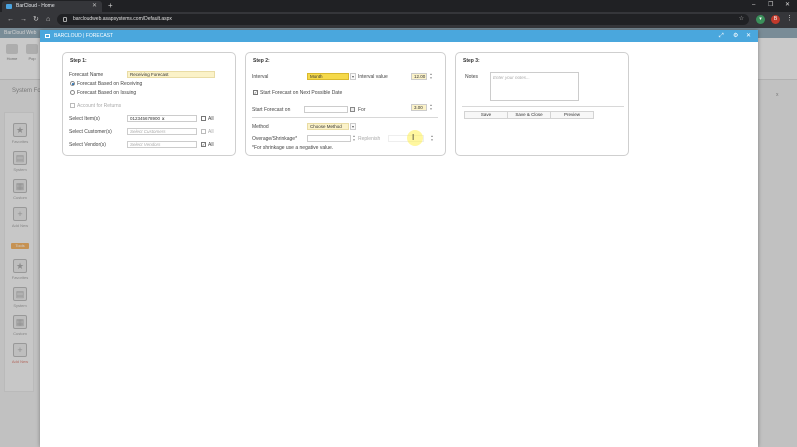 The image size is (797, 447). What do you see at coordinates (301, 93) in the screenshot?
I see `start-next-date-label: Start Forecast on Next Possible Date` at bounding box center [301, 93].